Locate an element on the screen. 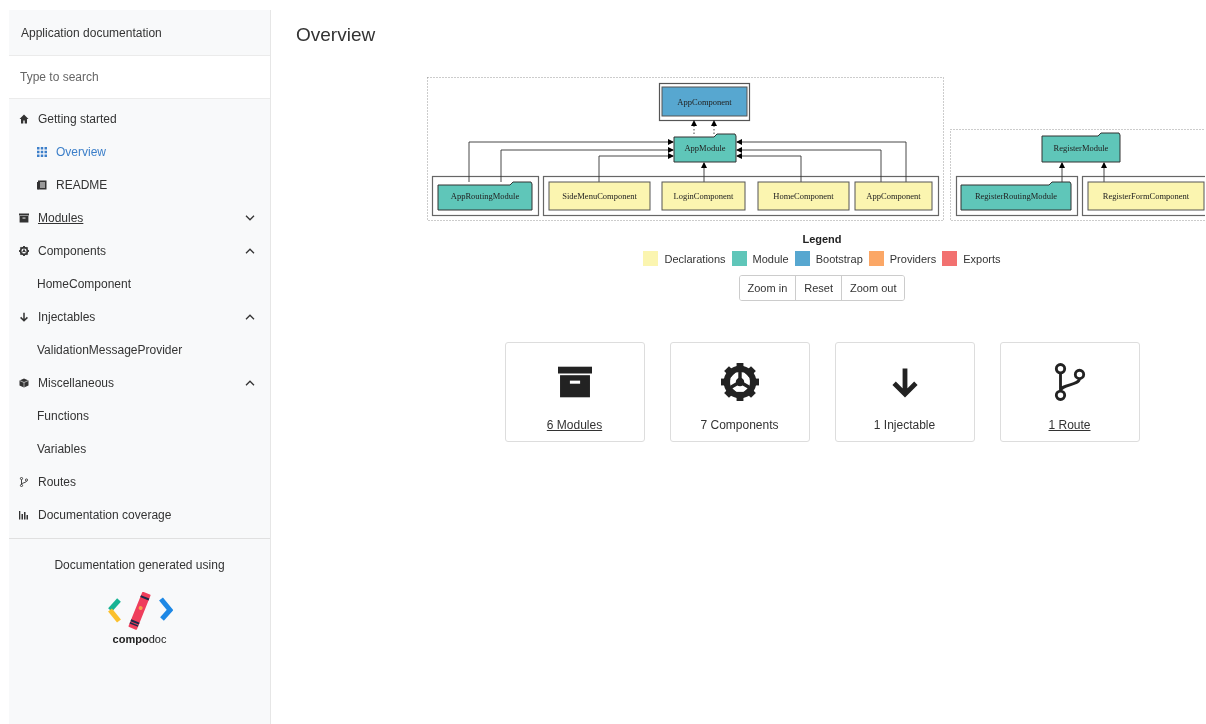 The image size is (1206, 724). declaration-node: HomeComponent is located at coordinates (803, 196).